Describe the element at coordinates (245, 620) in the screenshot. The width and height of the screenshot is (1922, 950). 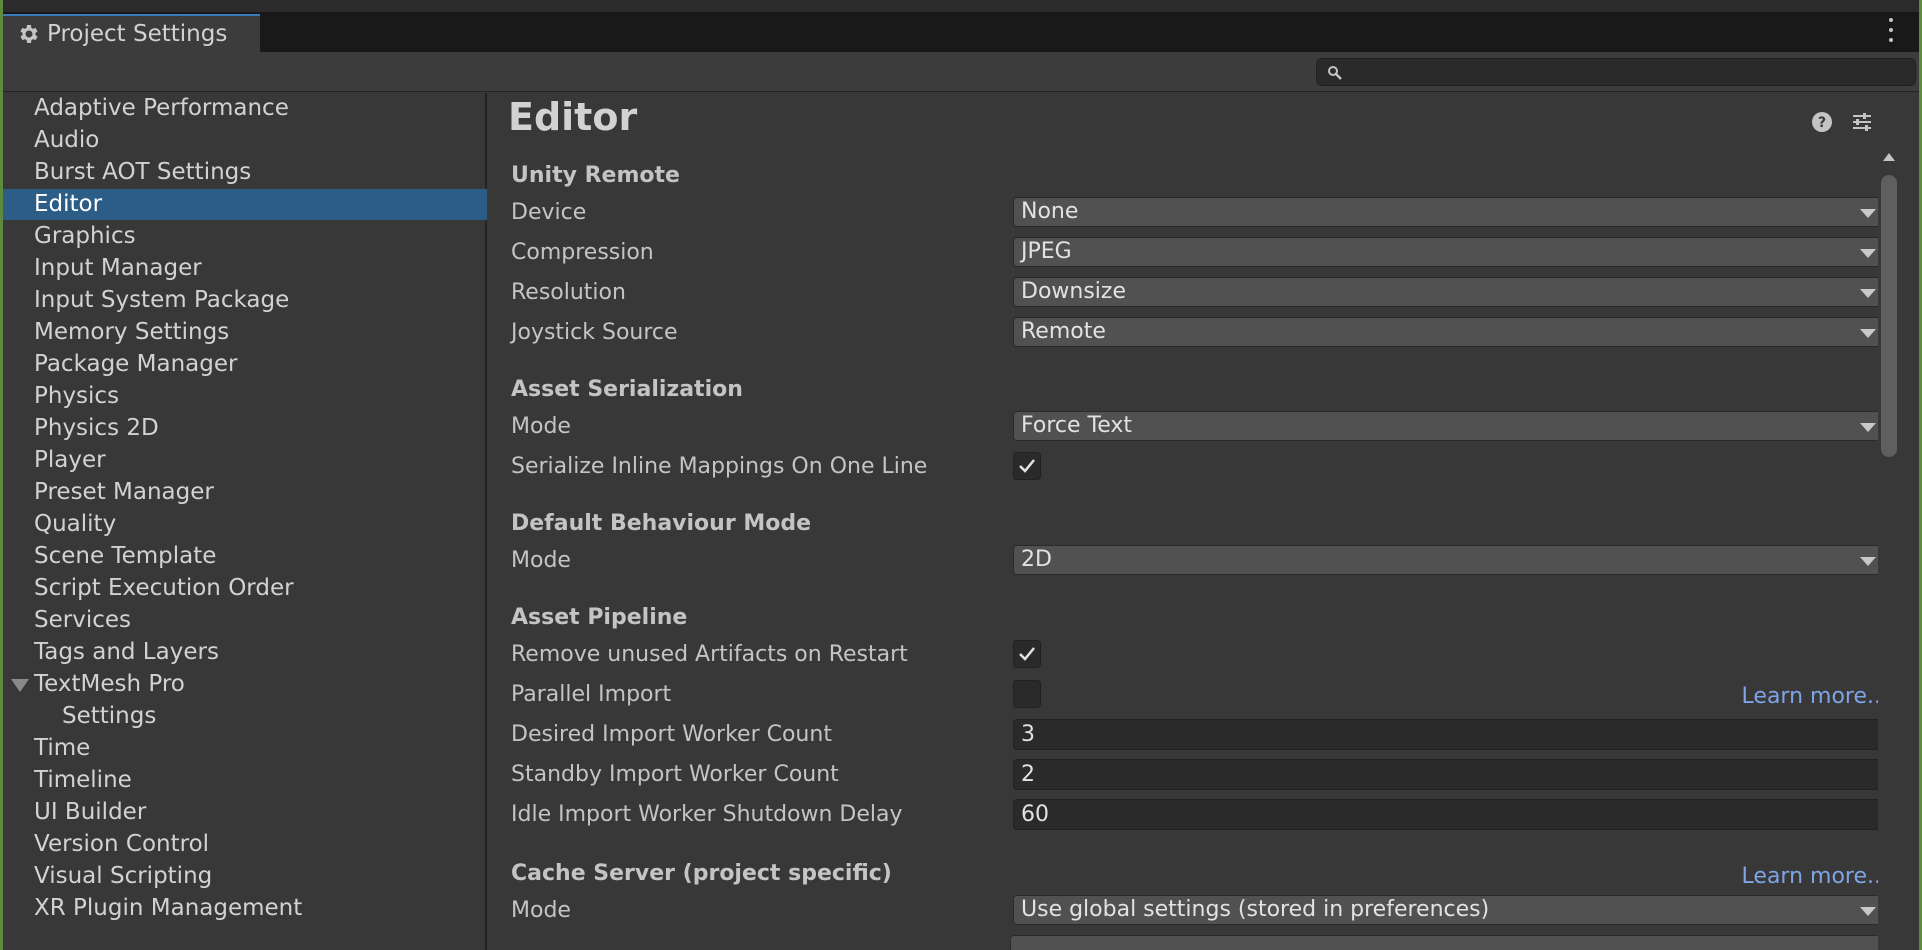
I see `sidebar-item-services: Services` at that location.